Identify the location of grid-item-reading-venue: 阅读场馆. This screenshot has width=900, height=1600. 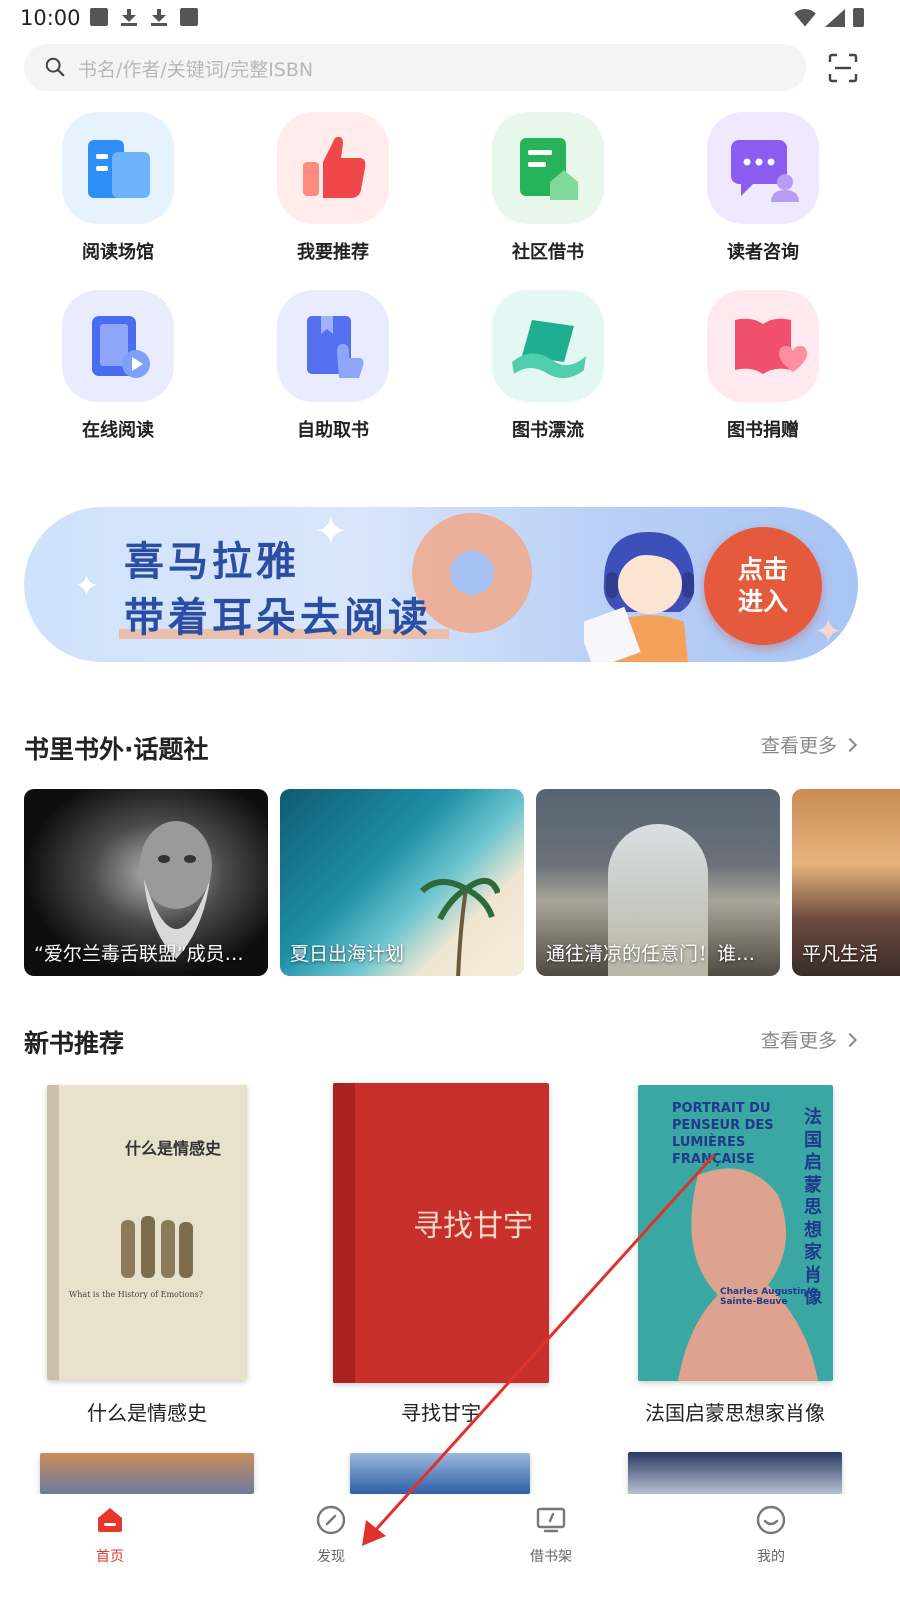
(118, 190).